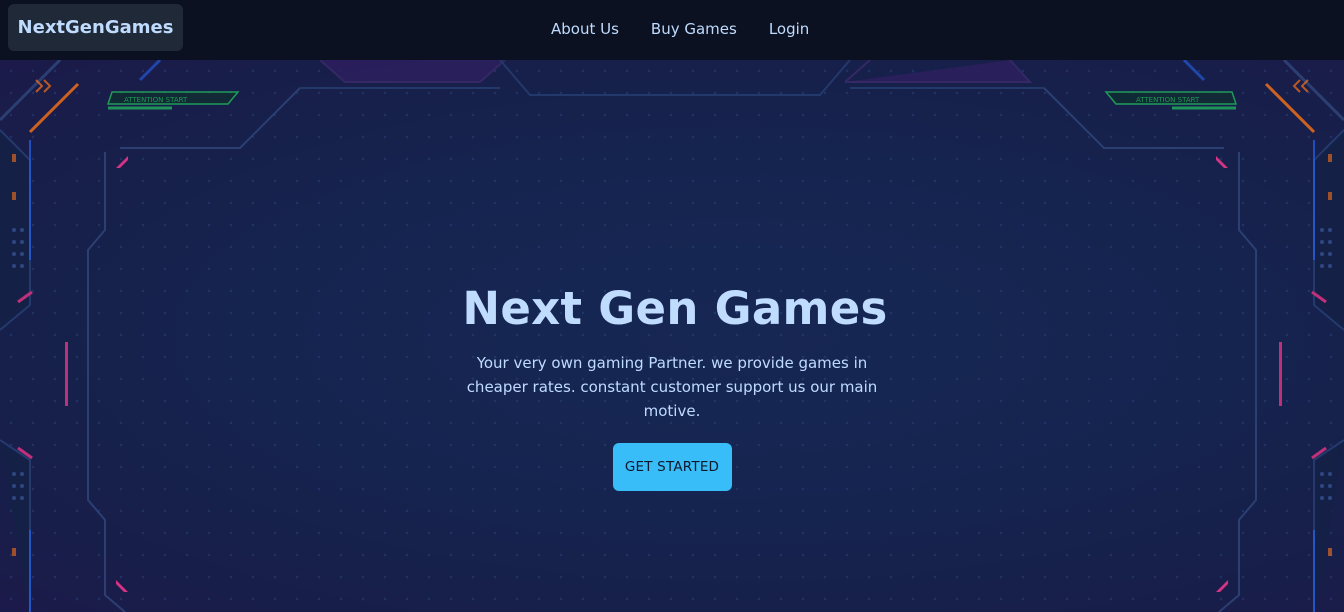  What do you see at coordinates (585, 29) in the screenshot?
I see `nav-link-about-us: About Us` at bounding box center [585, 29].